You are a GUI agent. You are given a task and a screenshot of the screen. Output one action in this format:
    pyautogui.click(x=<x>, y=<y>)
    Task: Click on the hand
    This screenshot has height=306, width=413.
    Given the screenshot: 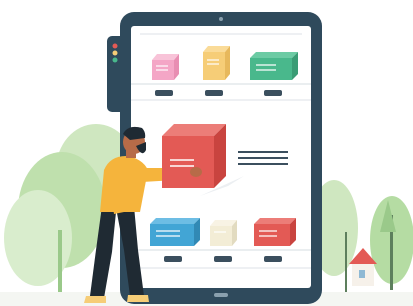 What is the action you would take?
    pyautogui.click(x=196, y=172)
    